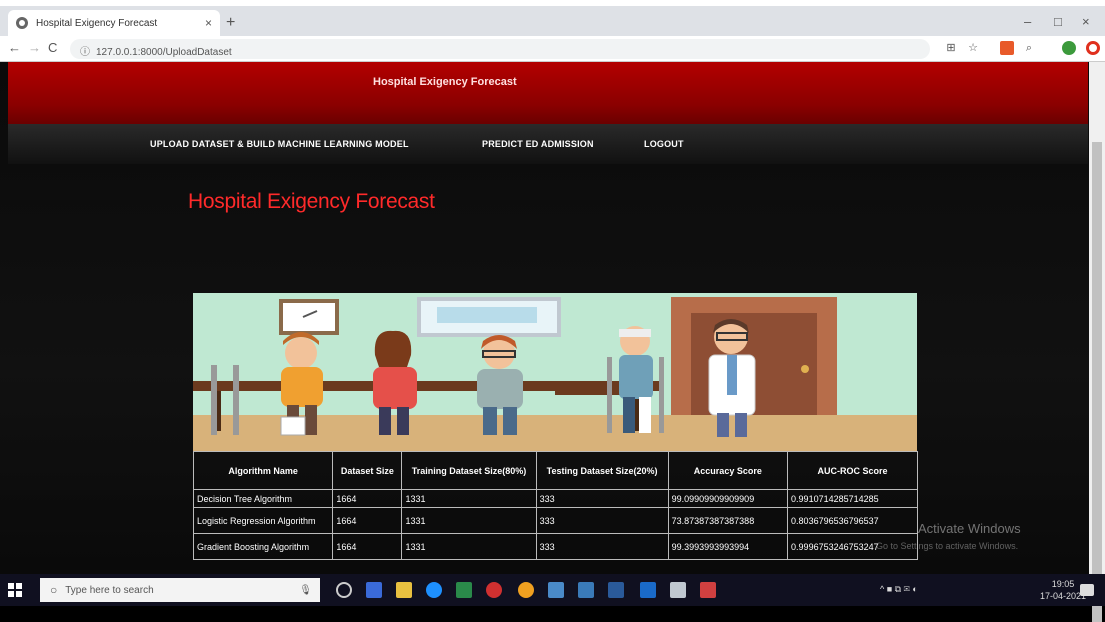 Image resolution: width=1105 pixels, height=622 pixels. Describe the element at coordinates (899, 589) in the screenshot. I see `tray-icons: ^ ■ ⧉ ✉ ◐` at that location.